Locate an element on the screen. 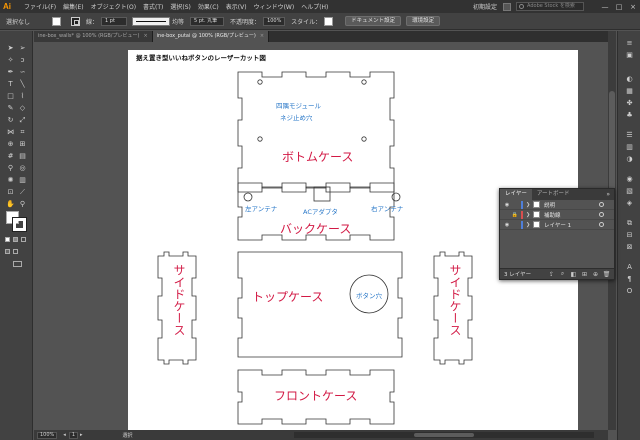 This screenshot has width=640, height=440. scale-tool-icon: ⤢ is located at coordinates (22, 120).